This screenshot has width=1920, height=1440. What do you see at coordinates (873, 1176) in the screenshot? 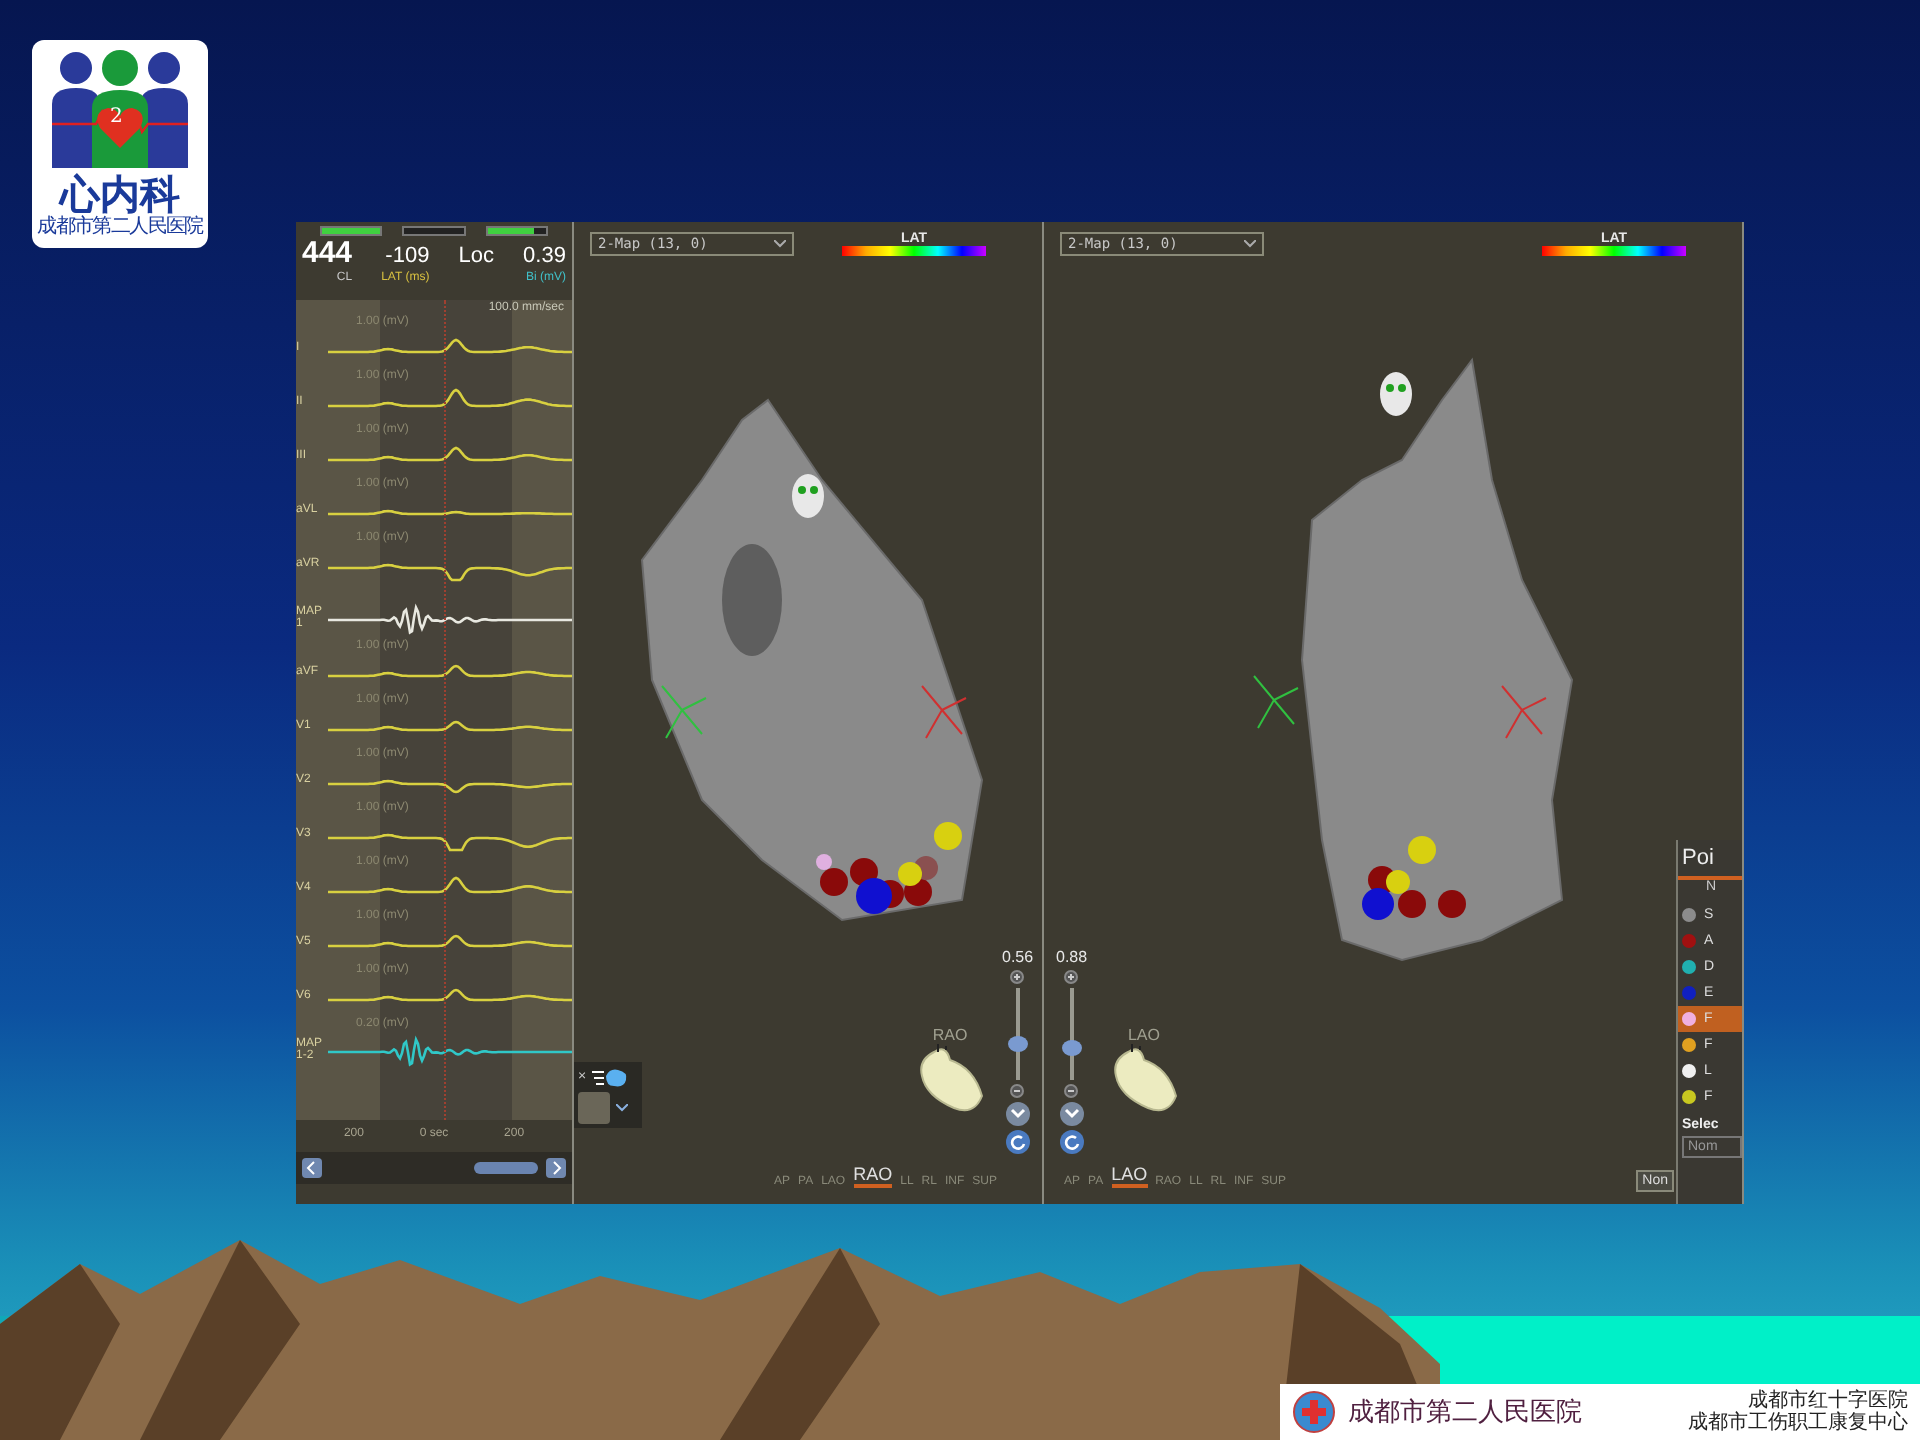
I see `view-angle-button: RAO` at bounding box center [873, 1176].